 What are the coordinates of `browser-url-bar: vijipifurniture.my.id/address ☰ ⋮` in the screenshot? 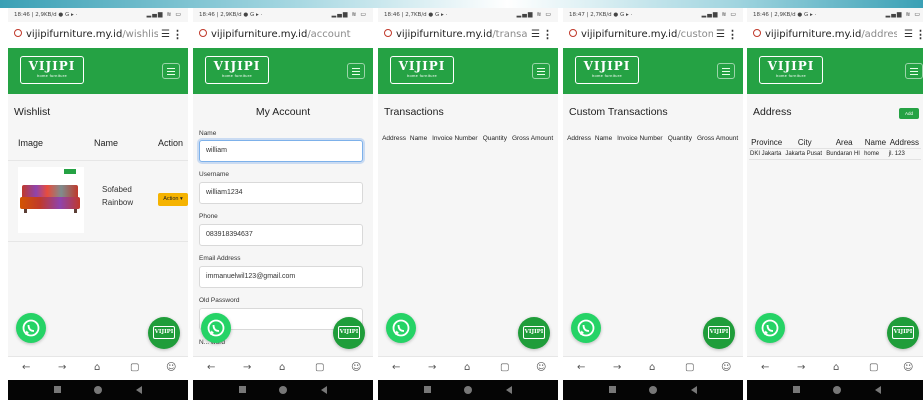 It's located at (835, 35).